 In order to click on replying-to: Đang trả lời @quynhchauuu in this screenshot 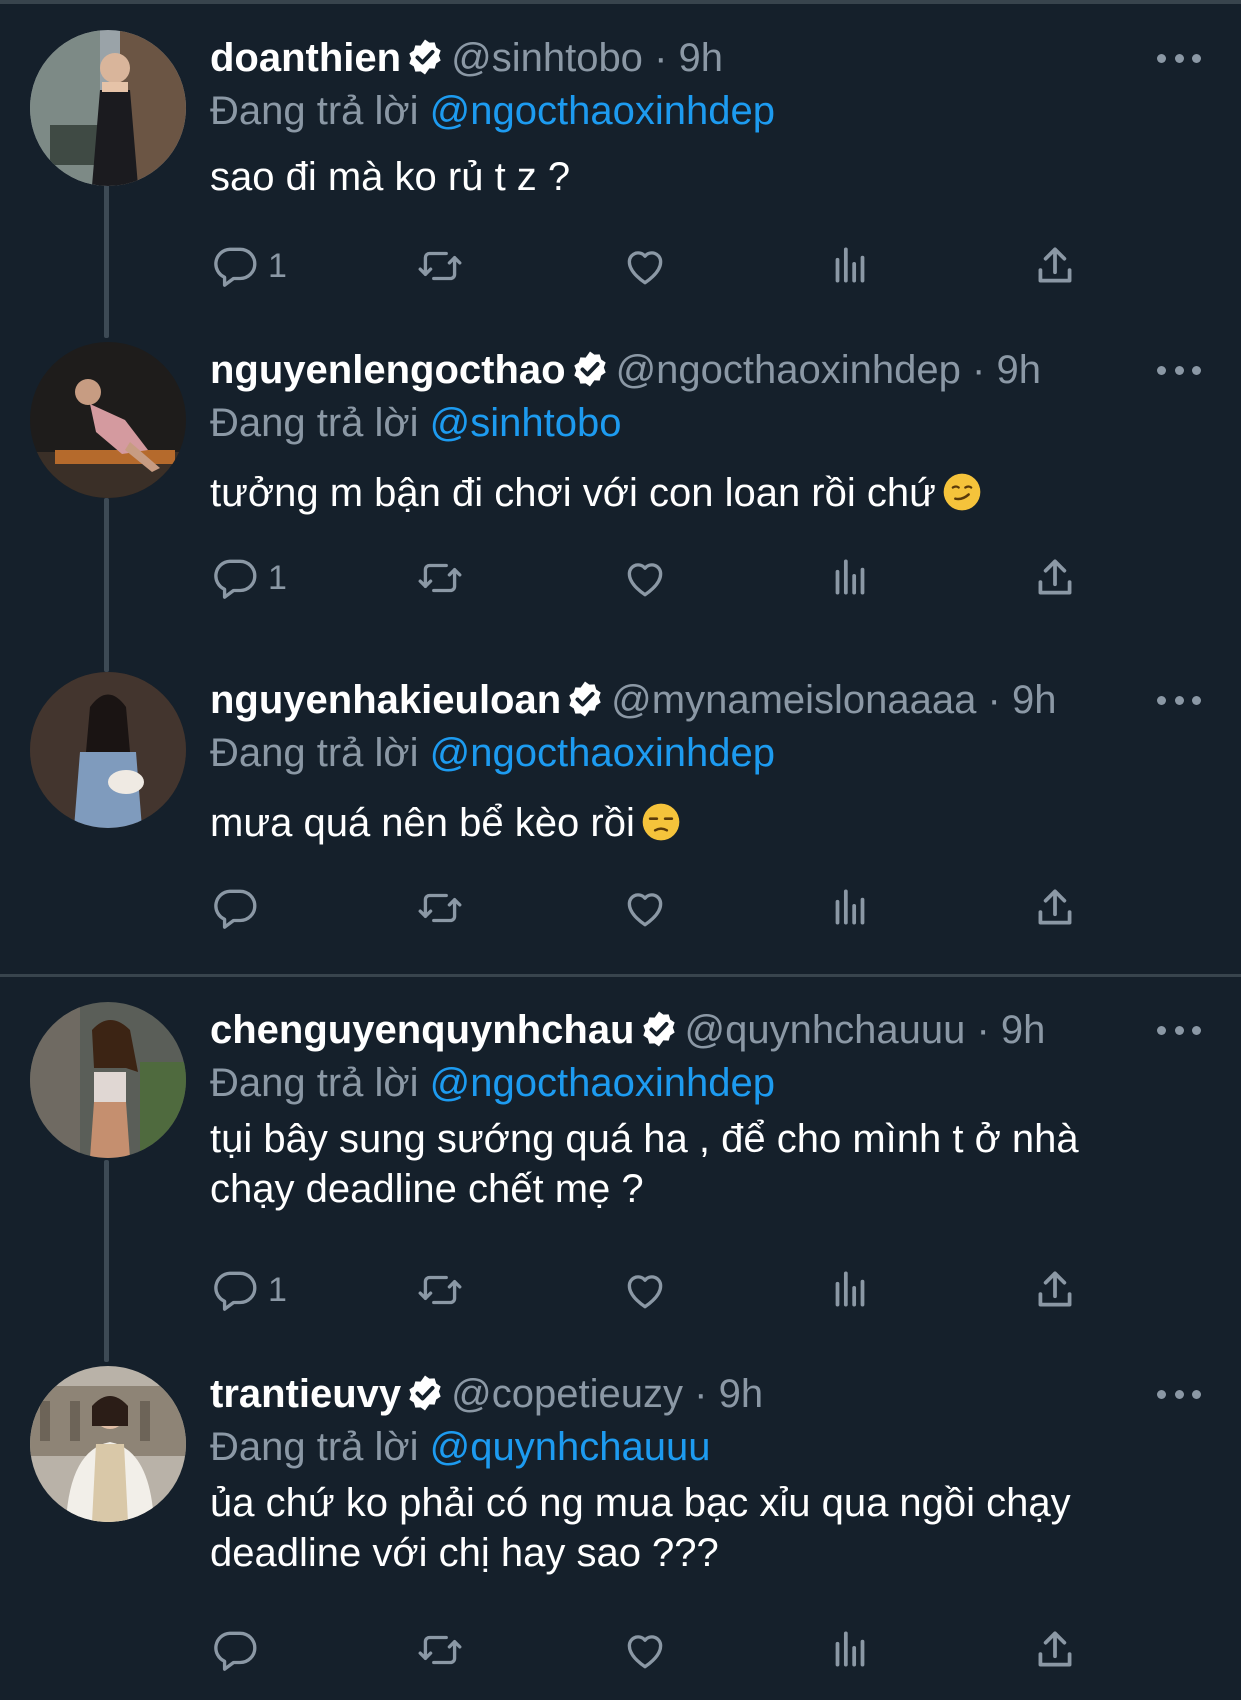, I will do `click(705, 1447)`.